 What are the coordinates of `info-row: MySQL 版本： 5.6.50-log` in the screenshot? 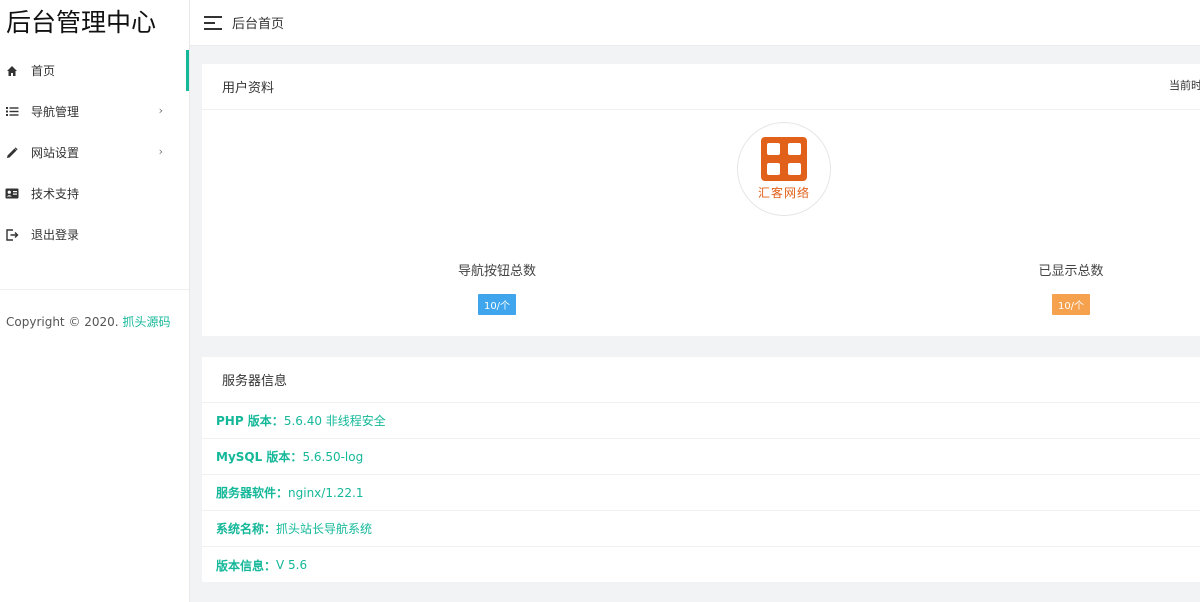 It's located at (701, 457).